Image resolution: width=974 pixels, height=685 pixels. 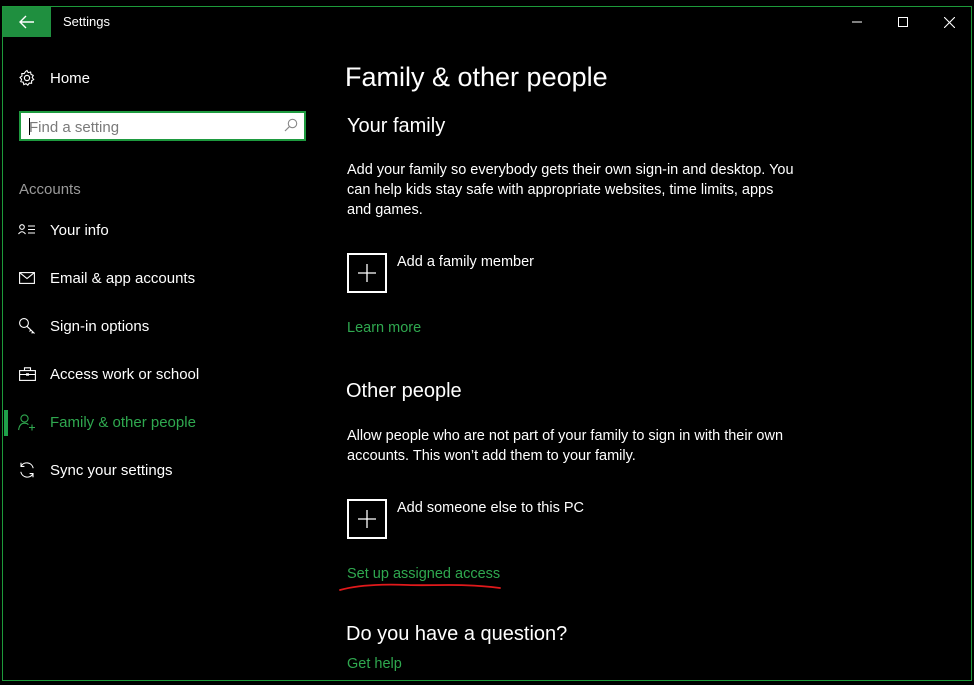 What do you see at coordinates (420, 587) in the screenshot?
I see `red-underline-annotation` at bounding box center [420, 587].